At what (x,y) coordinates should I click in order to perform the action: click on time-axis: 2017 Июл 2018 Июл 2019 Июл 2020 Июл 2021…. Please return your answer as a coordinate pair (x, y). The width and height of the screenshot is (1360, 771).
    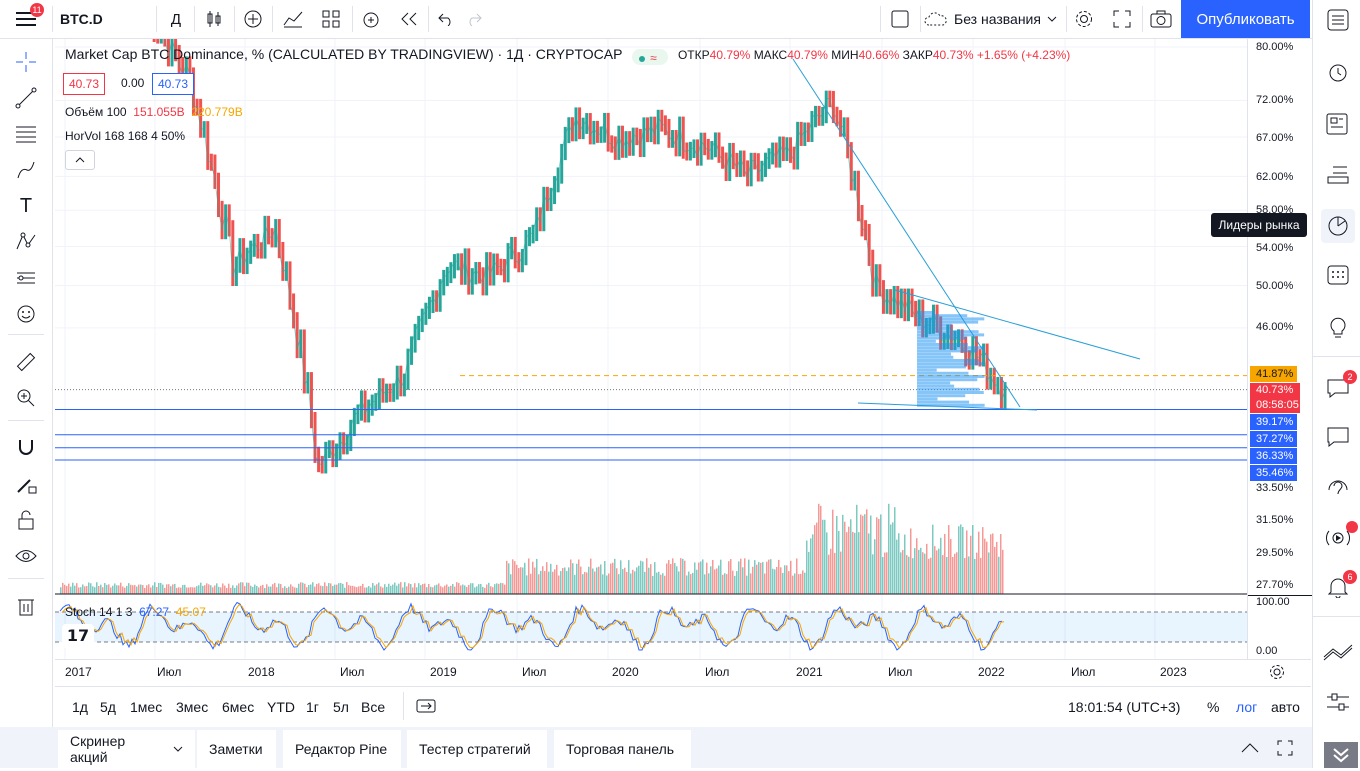
    Looking at the image, I should click on (683, 672).